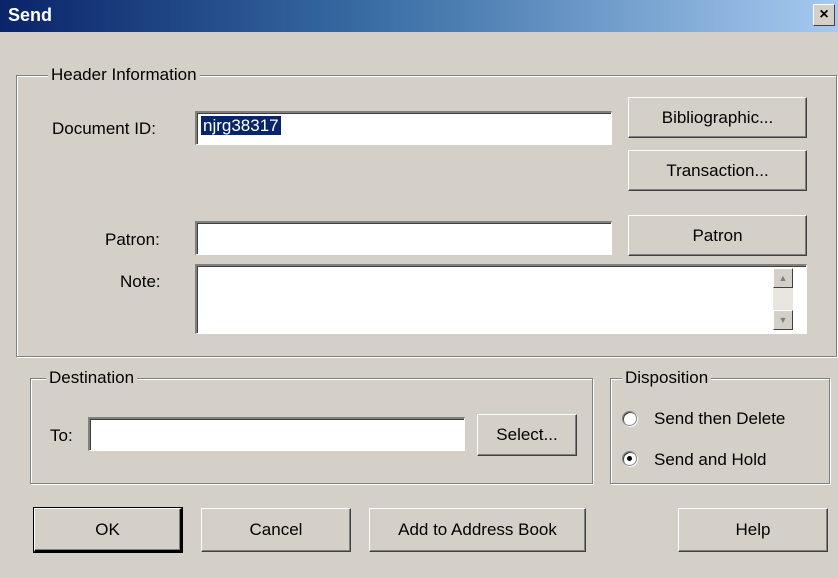 The width and height of the screenshot is (838, 578). Describe the element at coordinates (132, 239) in the screenshot. I see `patron-label: Patron:` at that location.